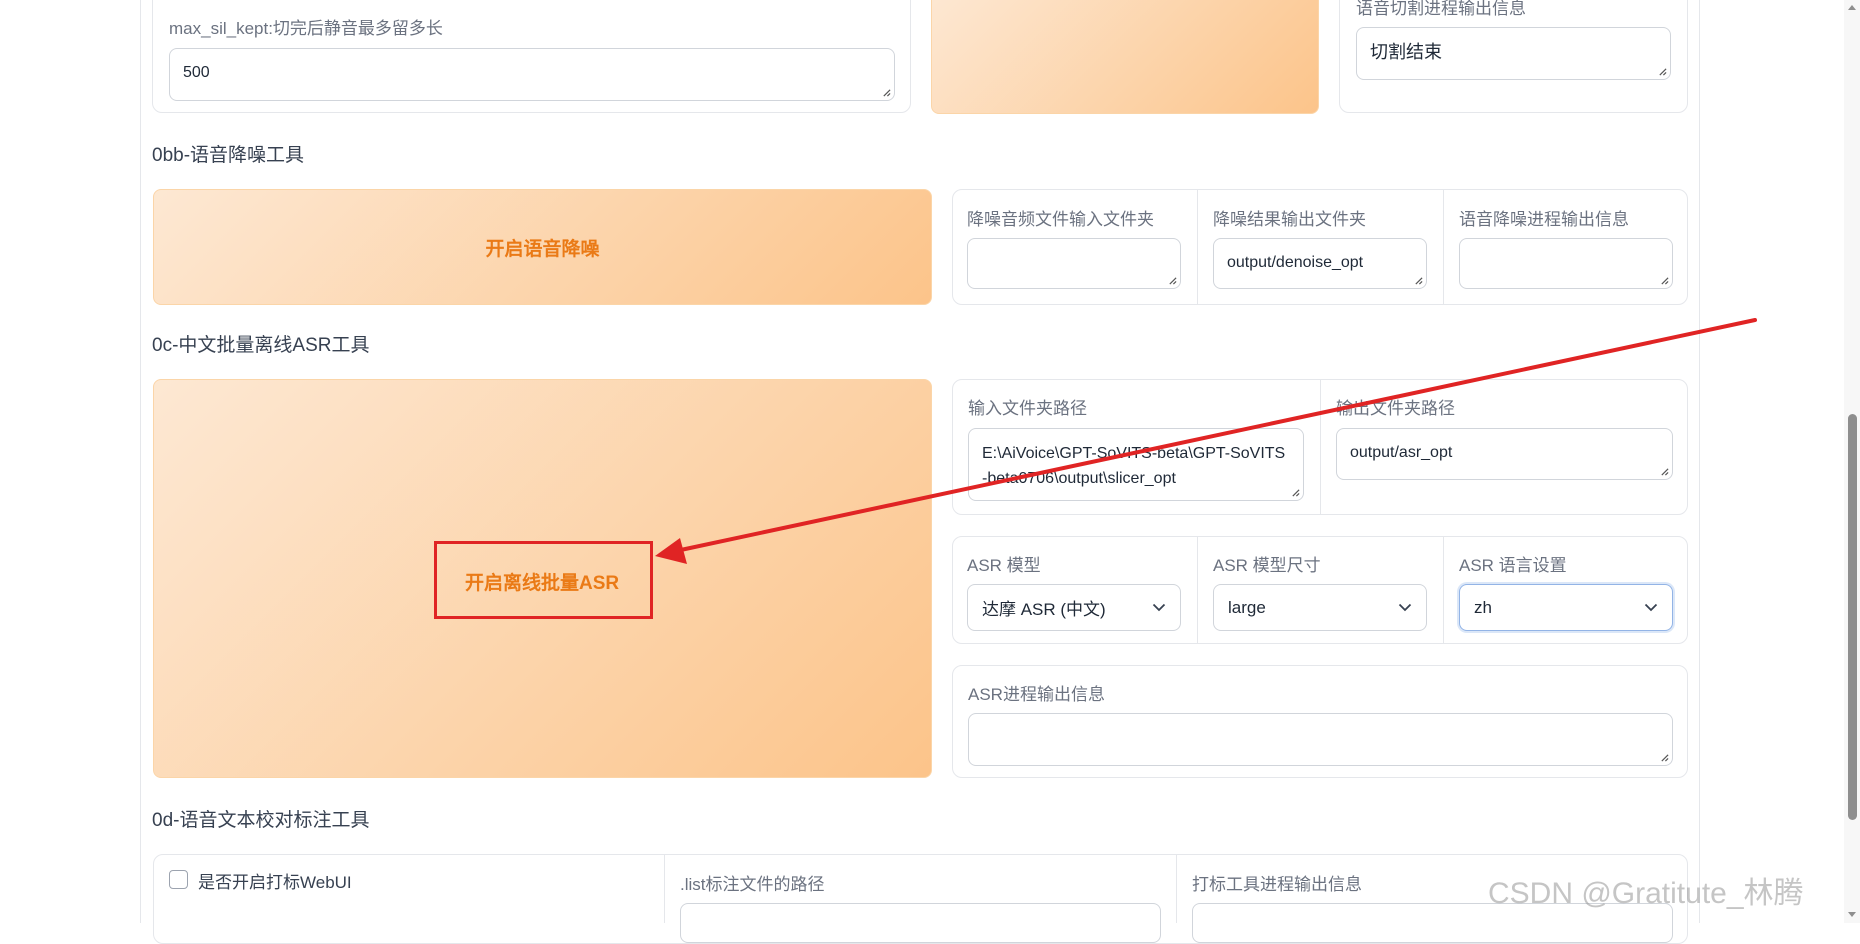 This screenshot has height=944, width=1860. Describe the element at coordinates (1295, 262) in the screenshot. I see `denoise-output-value: output/denoise_opt` at that location.